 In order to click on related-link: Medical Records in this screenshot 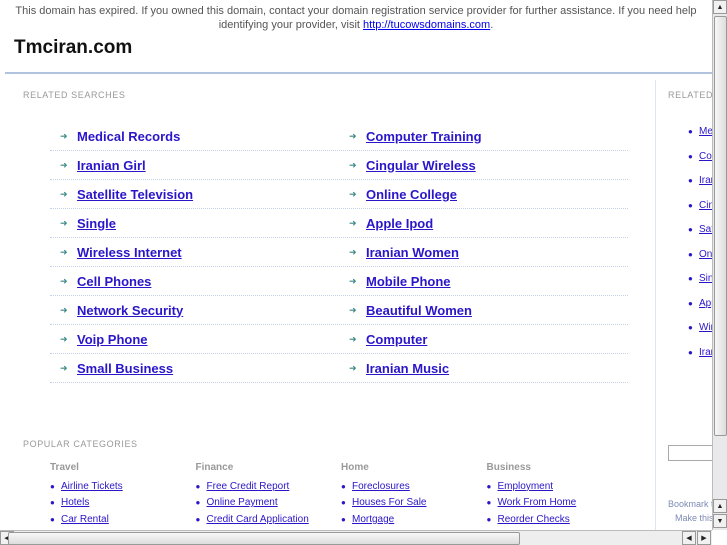, I will do `click(128, 136)`.